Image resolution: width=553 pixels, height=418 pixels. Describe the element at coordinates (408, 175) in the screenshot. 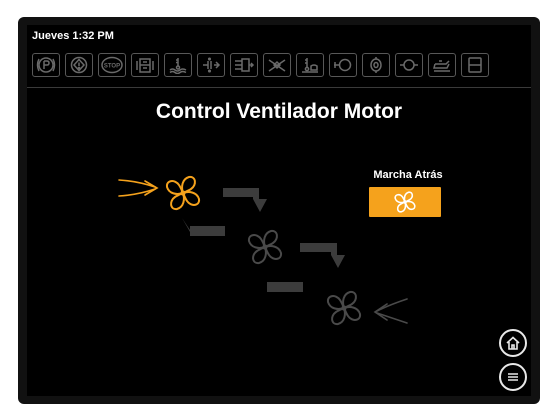

I see `reverse-label: Marcha Atrás` at that location.